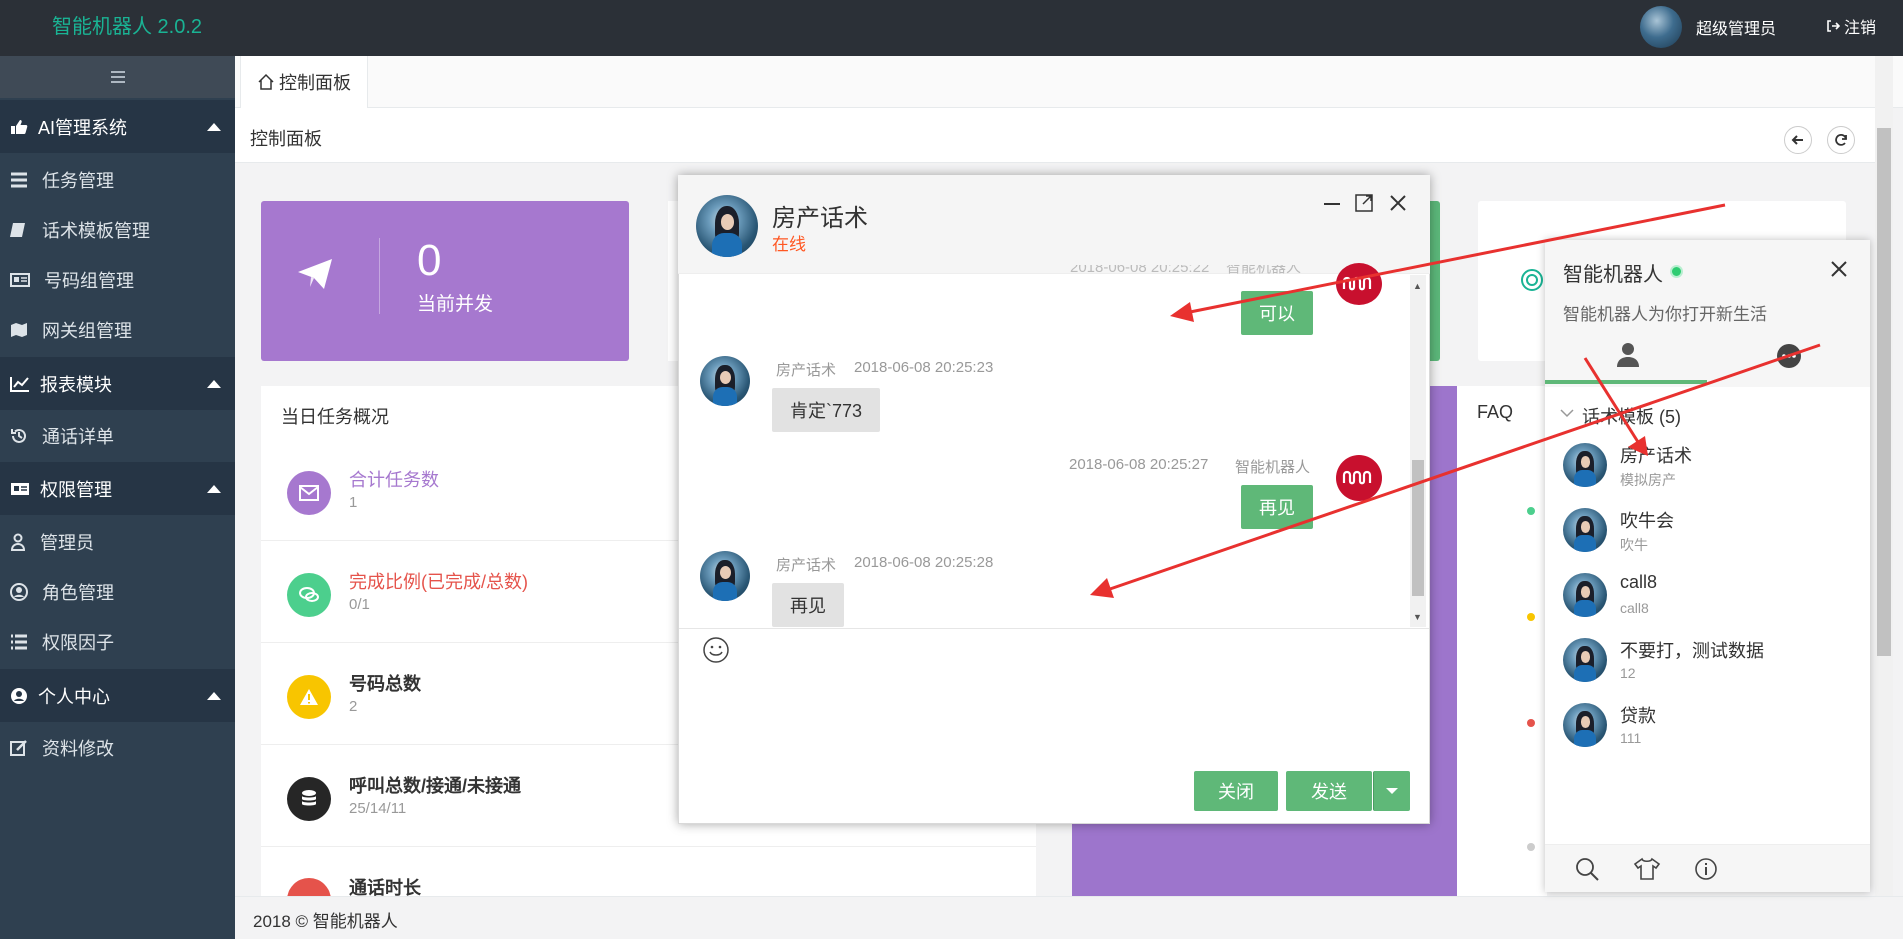 The image size is (1903, 939). Describe the element at coordinates (117, 330) in the screenshot. I see `sidebar-item-gateway-group: 网关组管理` at that location.